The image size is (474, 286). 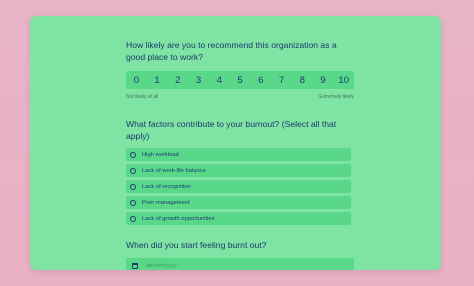 I want to click on calendar-icon, so click(x=135, y=265).